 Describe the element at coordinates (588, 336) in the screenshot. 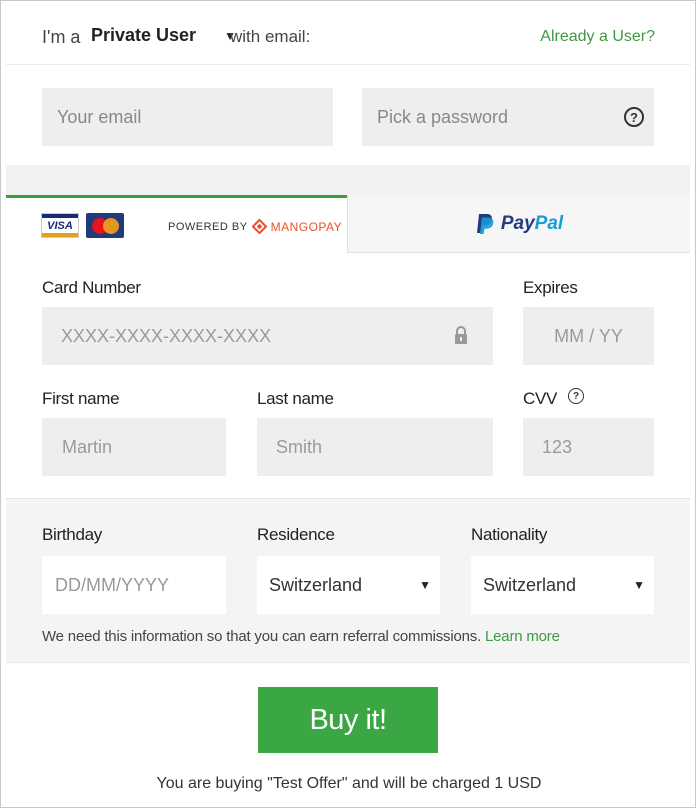

I see `expires-input: MM / YY` at that location.